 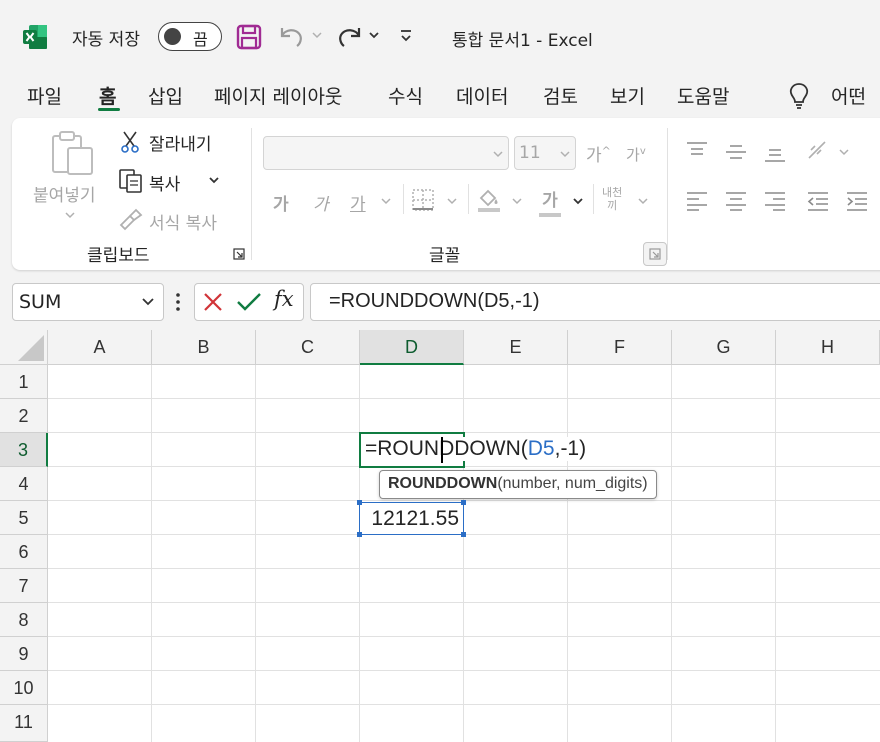 I want to click on phonetic-top: 내천, so click(x=612, y=192).